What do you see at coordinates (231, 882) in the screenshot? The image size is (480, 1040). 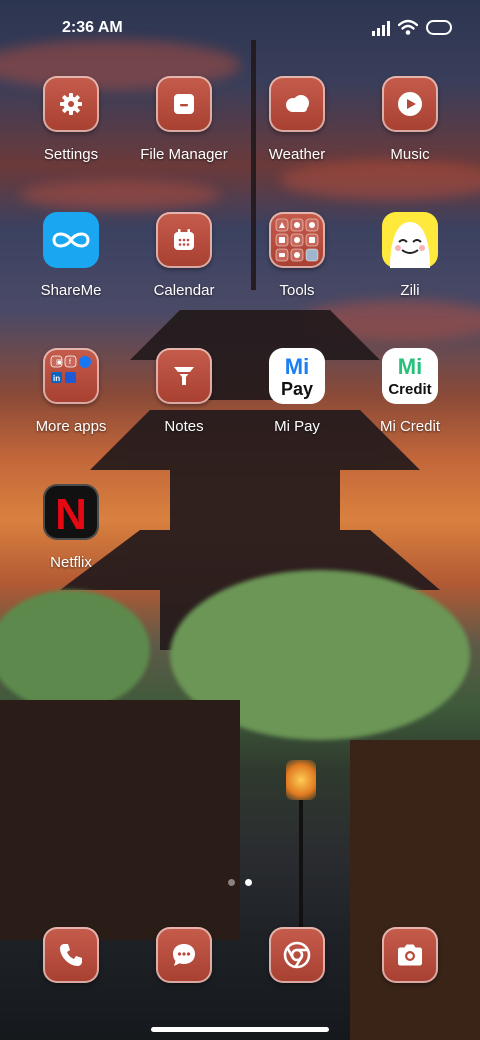 I see `page-dot` at bounding box center [231, 882].